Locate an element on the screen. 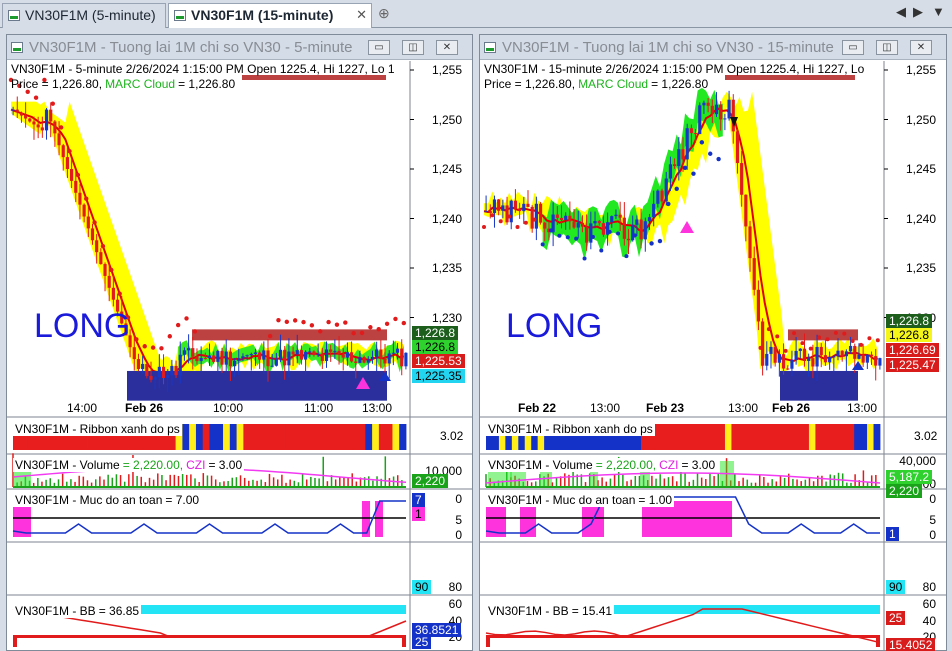 The width and height of the screenshot is (952, 651). bb-tag: 25 is located at coordinates (896, 618).